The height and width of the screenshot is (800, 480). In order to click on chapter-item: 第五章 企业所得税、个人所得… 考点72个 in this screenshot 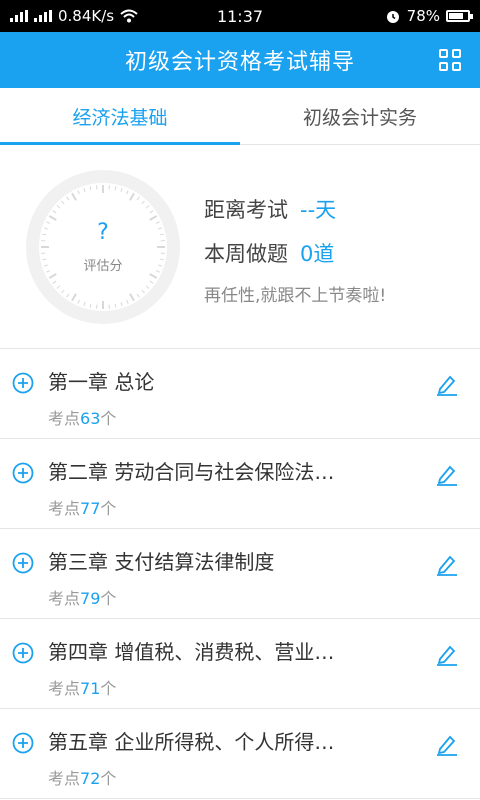, I will do `click(240, 754)`.